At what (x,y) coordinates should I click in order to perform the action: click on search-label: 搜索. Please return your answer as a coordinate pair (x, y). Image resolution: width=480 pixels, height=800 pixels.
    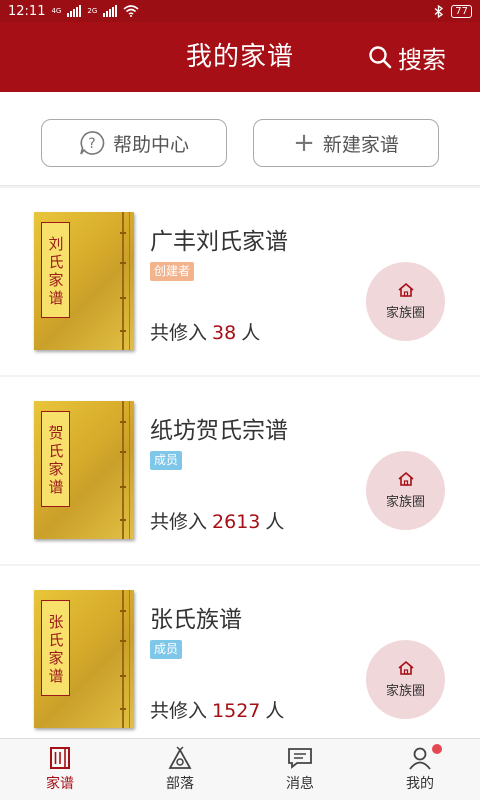
    Looking at the image, I should click on (422, 59).